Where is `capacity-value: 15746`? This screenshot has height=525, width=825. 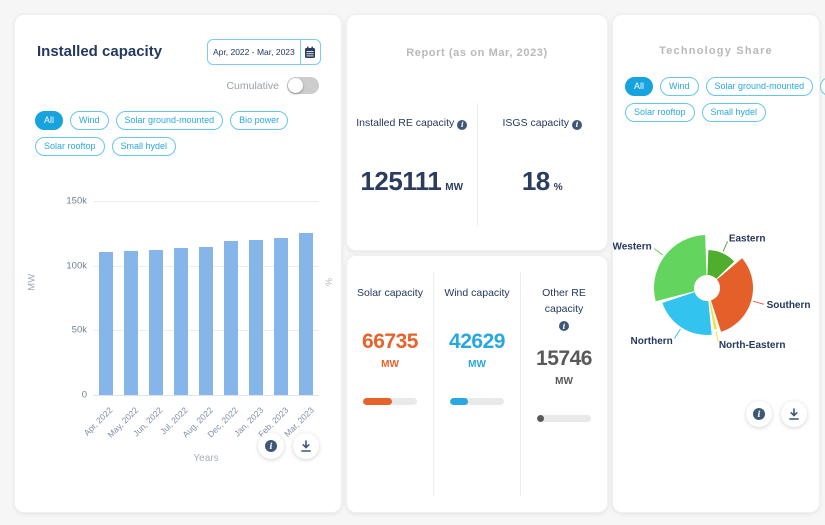
capacity-value: 15746 is located at coordinates (564, 359).